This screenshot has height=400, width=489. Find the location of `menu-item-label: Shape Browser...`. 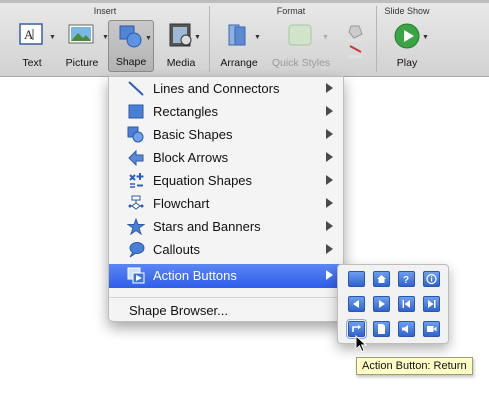

menu-item-label: Shape Browser... is located at coordinates (178, 310).